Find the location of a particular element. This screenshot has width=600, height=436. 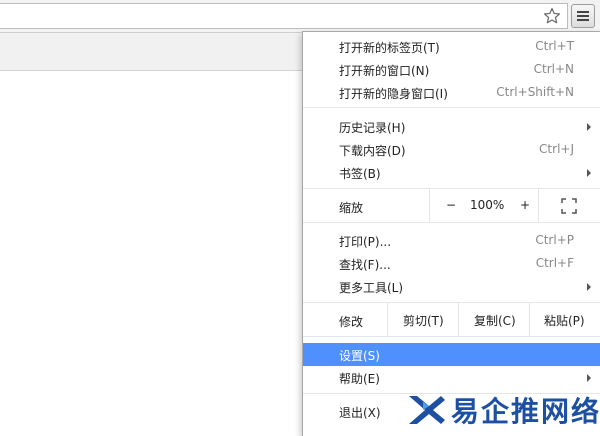

menu-item-downloads: 下载内容(D) Ctrl+J is located at coordinates (451, 149).